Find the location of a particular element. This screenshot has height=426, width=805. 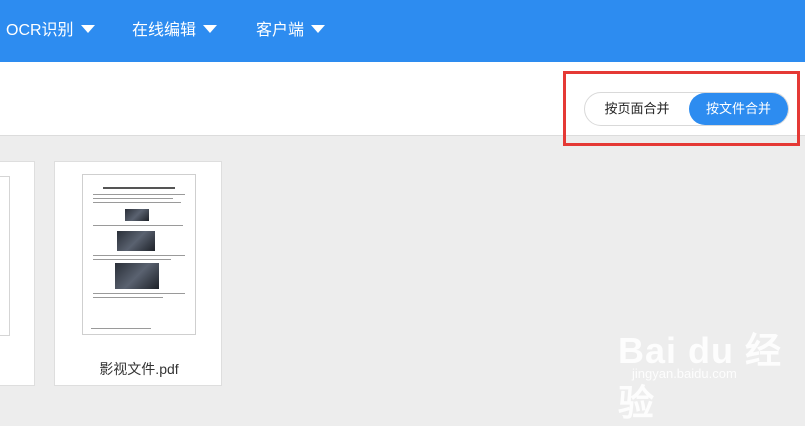

file-card: 影视文件.pdf is located at coordinates (138, 273).